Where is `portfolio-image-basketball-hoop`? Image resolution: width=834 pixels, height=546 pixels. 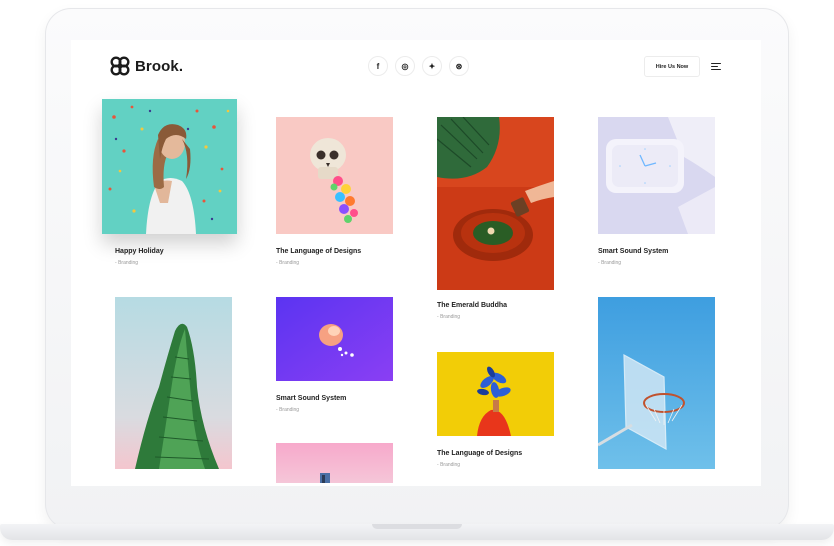 portfolio-image-basketball-hoop is located at coordinates (656, 383).